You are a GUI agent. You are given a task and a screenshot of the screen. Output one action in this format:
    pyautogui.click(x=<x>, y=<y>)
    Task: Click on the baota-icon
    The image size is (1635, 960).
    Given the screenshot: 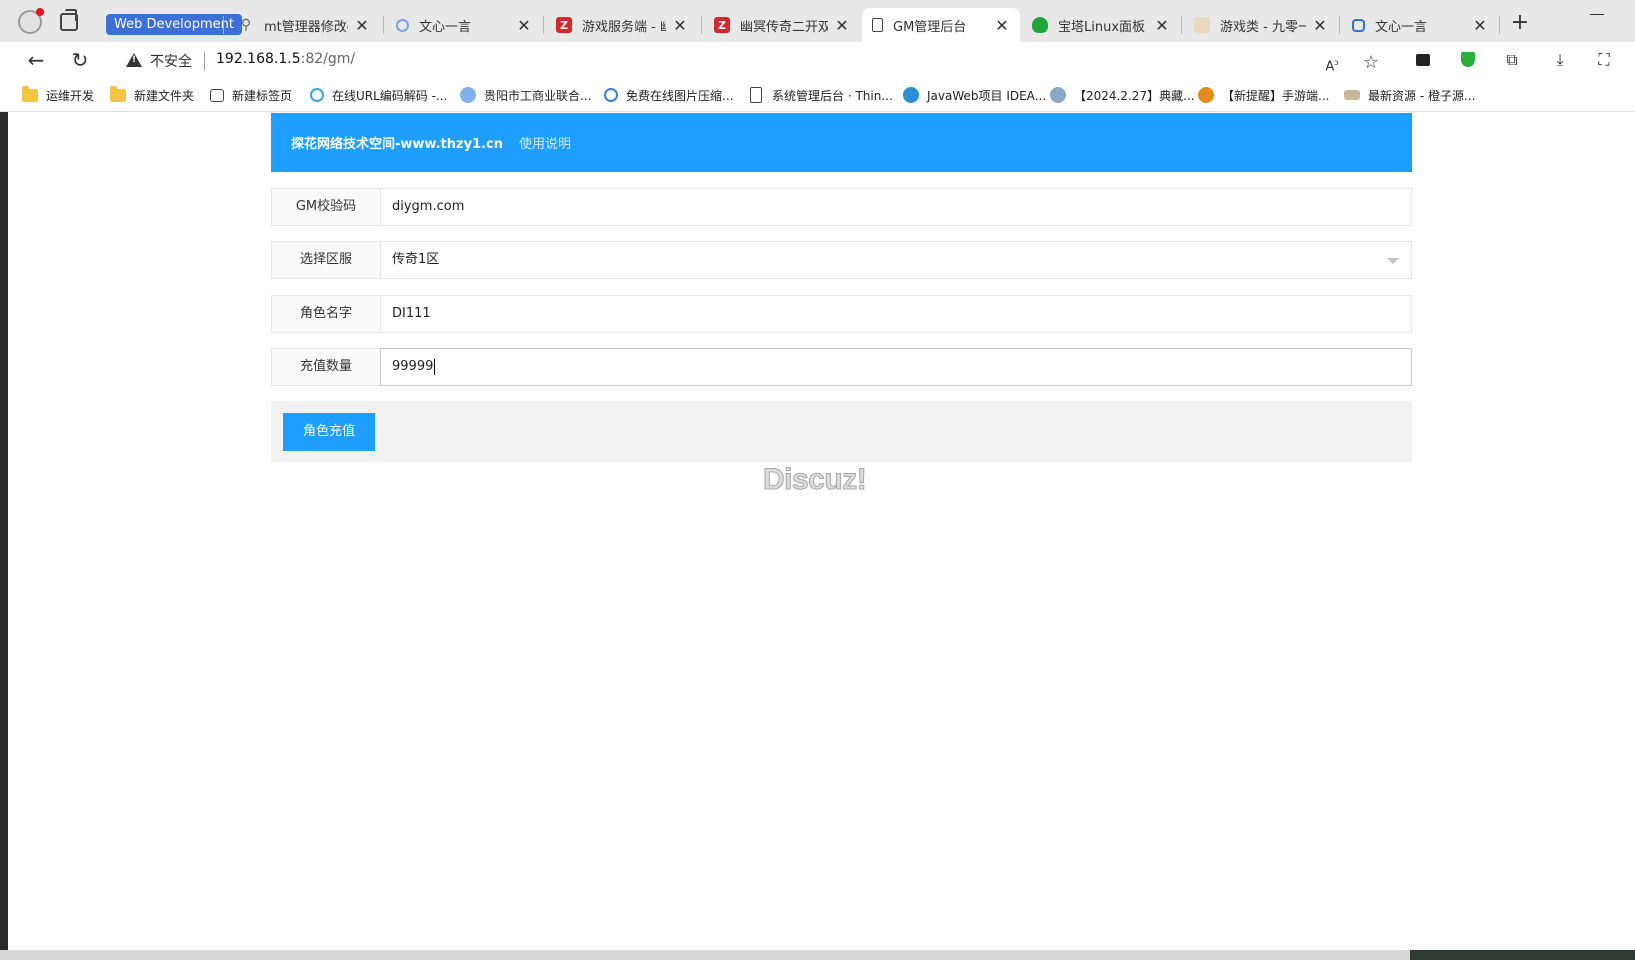 What is the action you would take?
    pyautogui.click(x=1040, y=25)
    